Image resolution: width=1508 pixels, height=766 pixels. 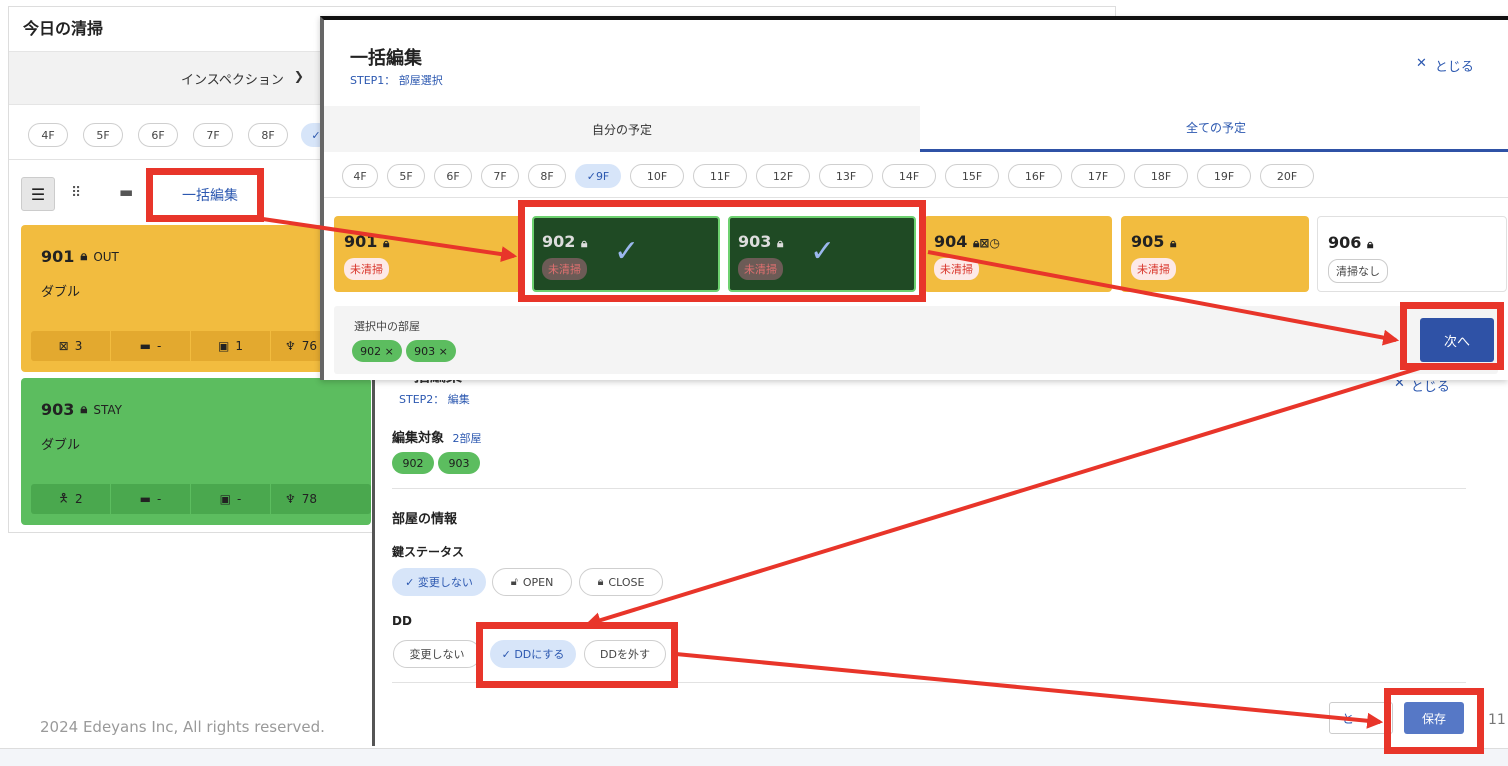 What do you see at coordinates (386, 239) in the screenshot?
I see `arrow-bulk-to-rooms` at bounding box center [386, 239].